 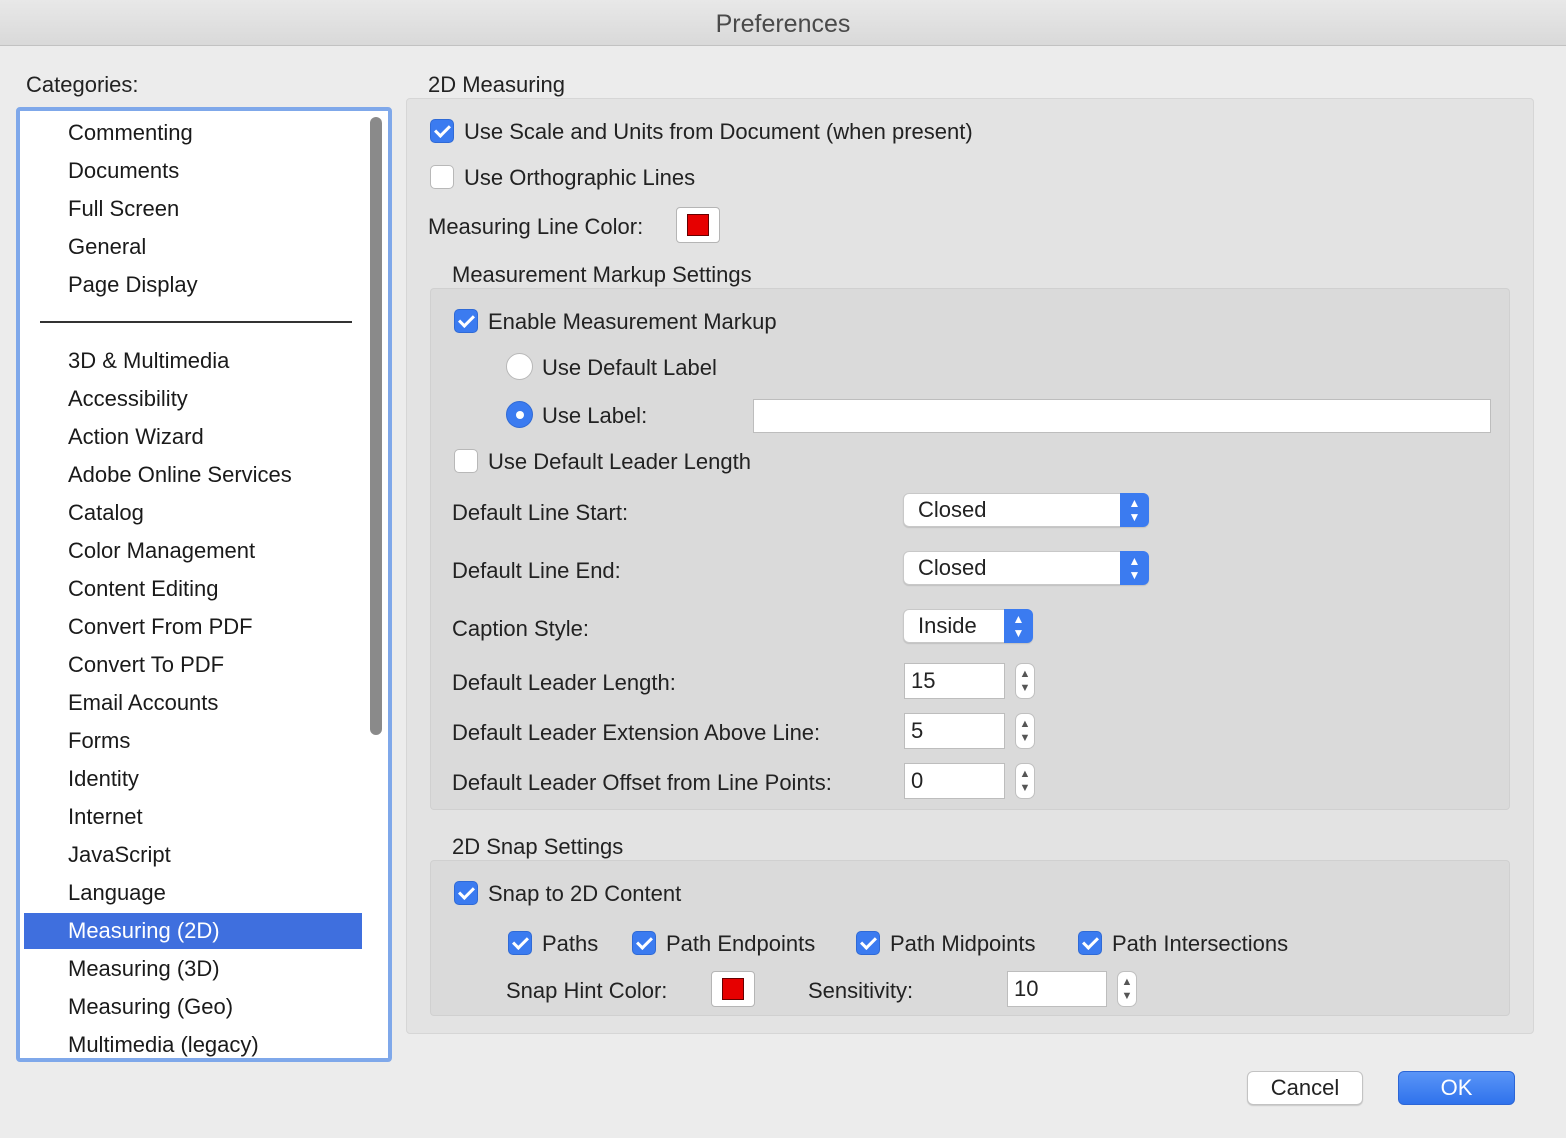 What do you see at coordinates (442, 177) in the screenshot?
I see `ortho-lines-checkbox` at bounding box center [442, 177].